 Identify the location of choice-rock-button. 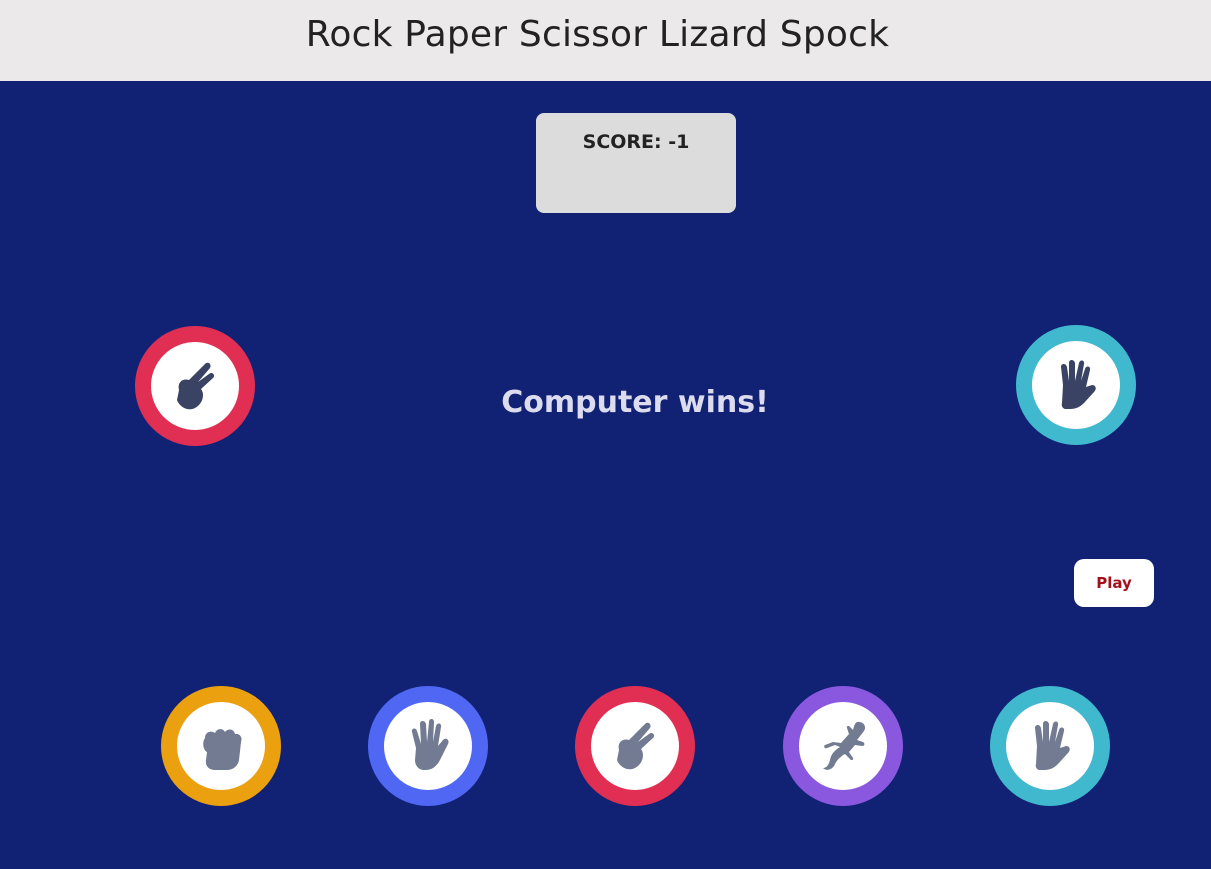
(221, 746).